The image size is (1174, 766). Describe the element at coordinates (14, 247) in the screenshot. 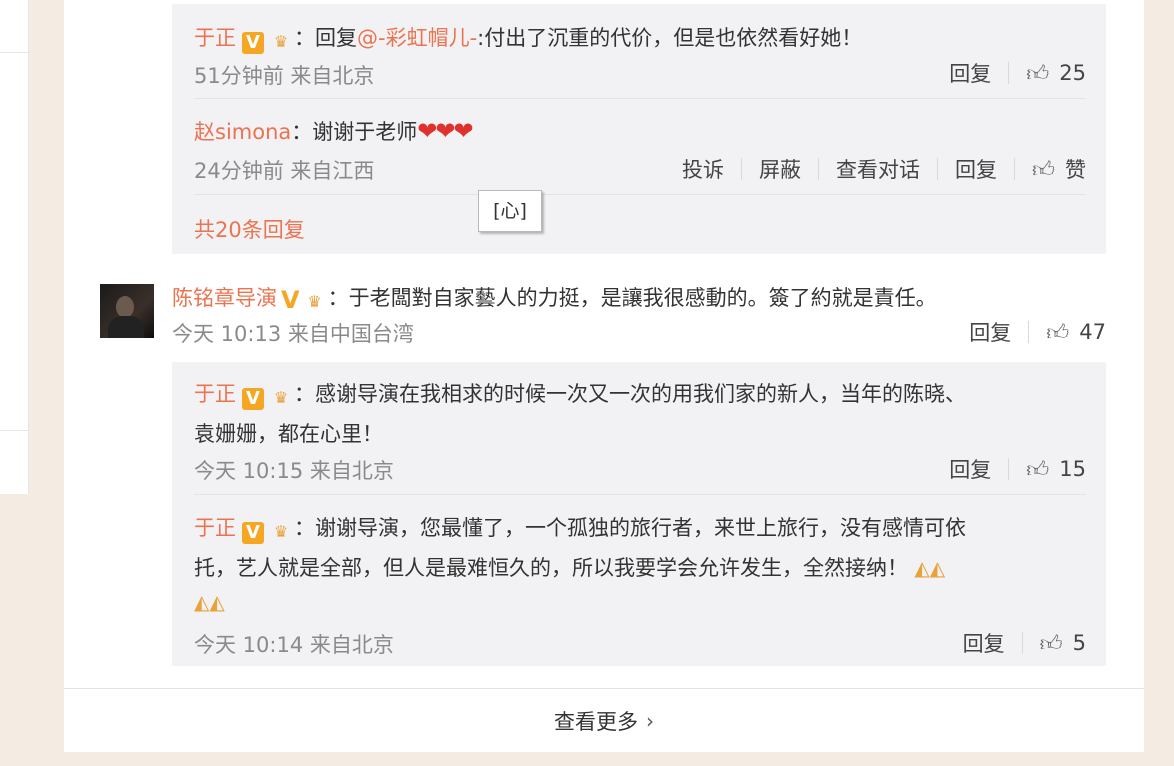

I see `left-sidebar-edge` at that location.